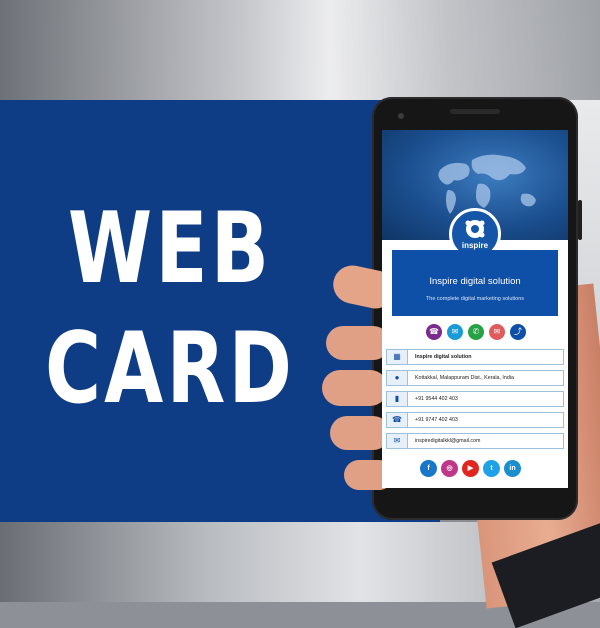  Describe the element at coordinates (397, 420) in the screenshot. I see `phone-icon: ☎` at that location.